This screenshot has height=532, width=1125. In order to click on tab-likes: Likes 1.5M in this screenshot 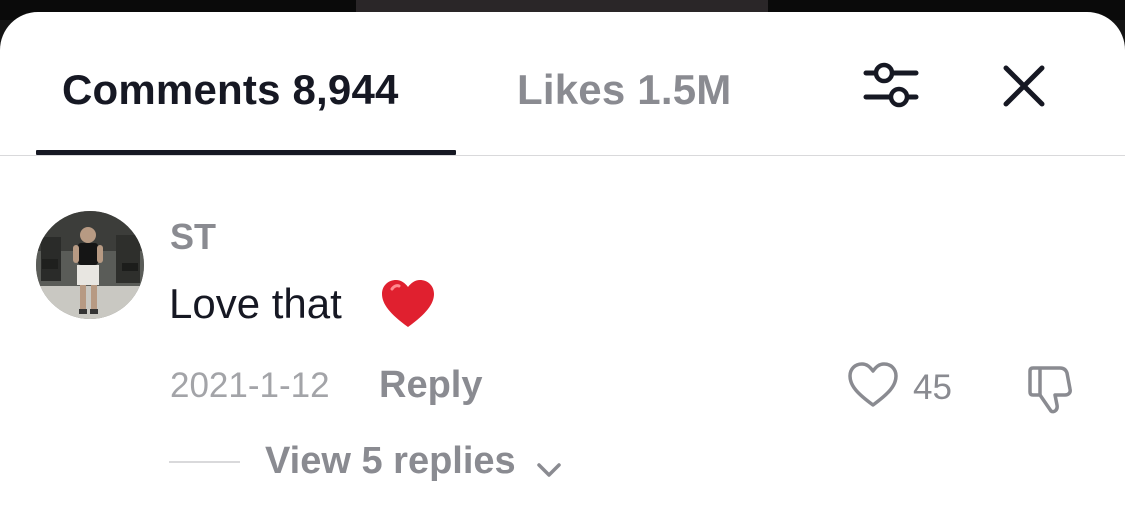, I will do `click(624, 90)`.